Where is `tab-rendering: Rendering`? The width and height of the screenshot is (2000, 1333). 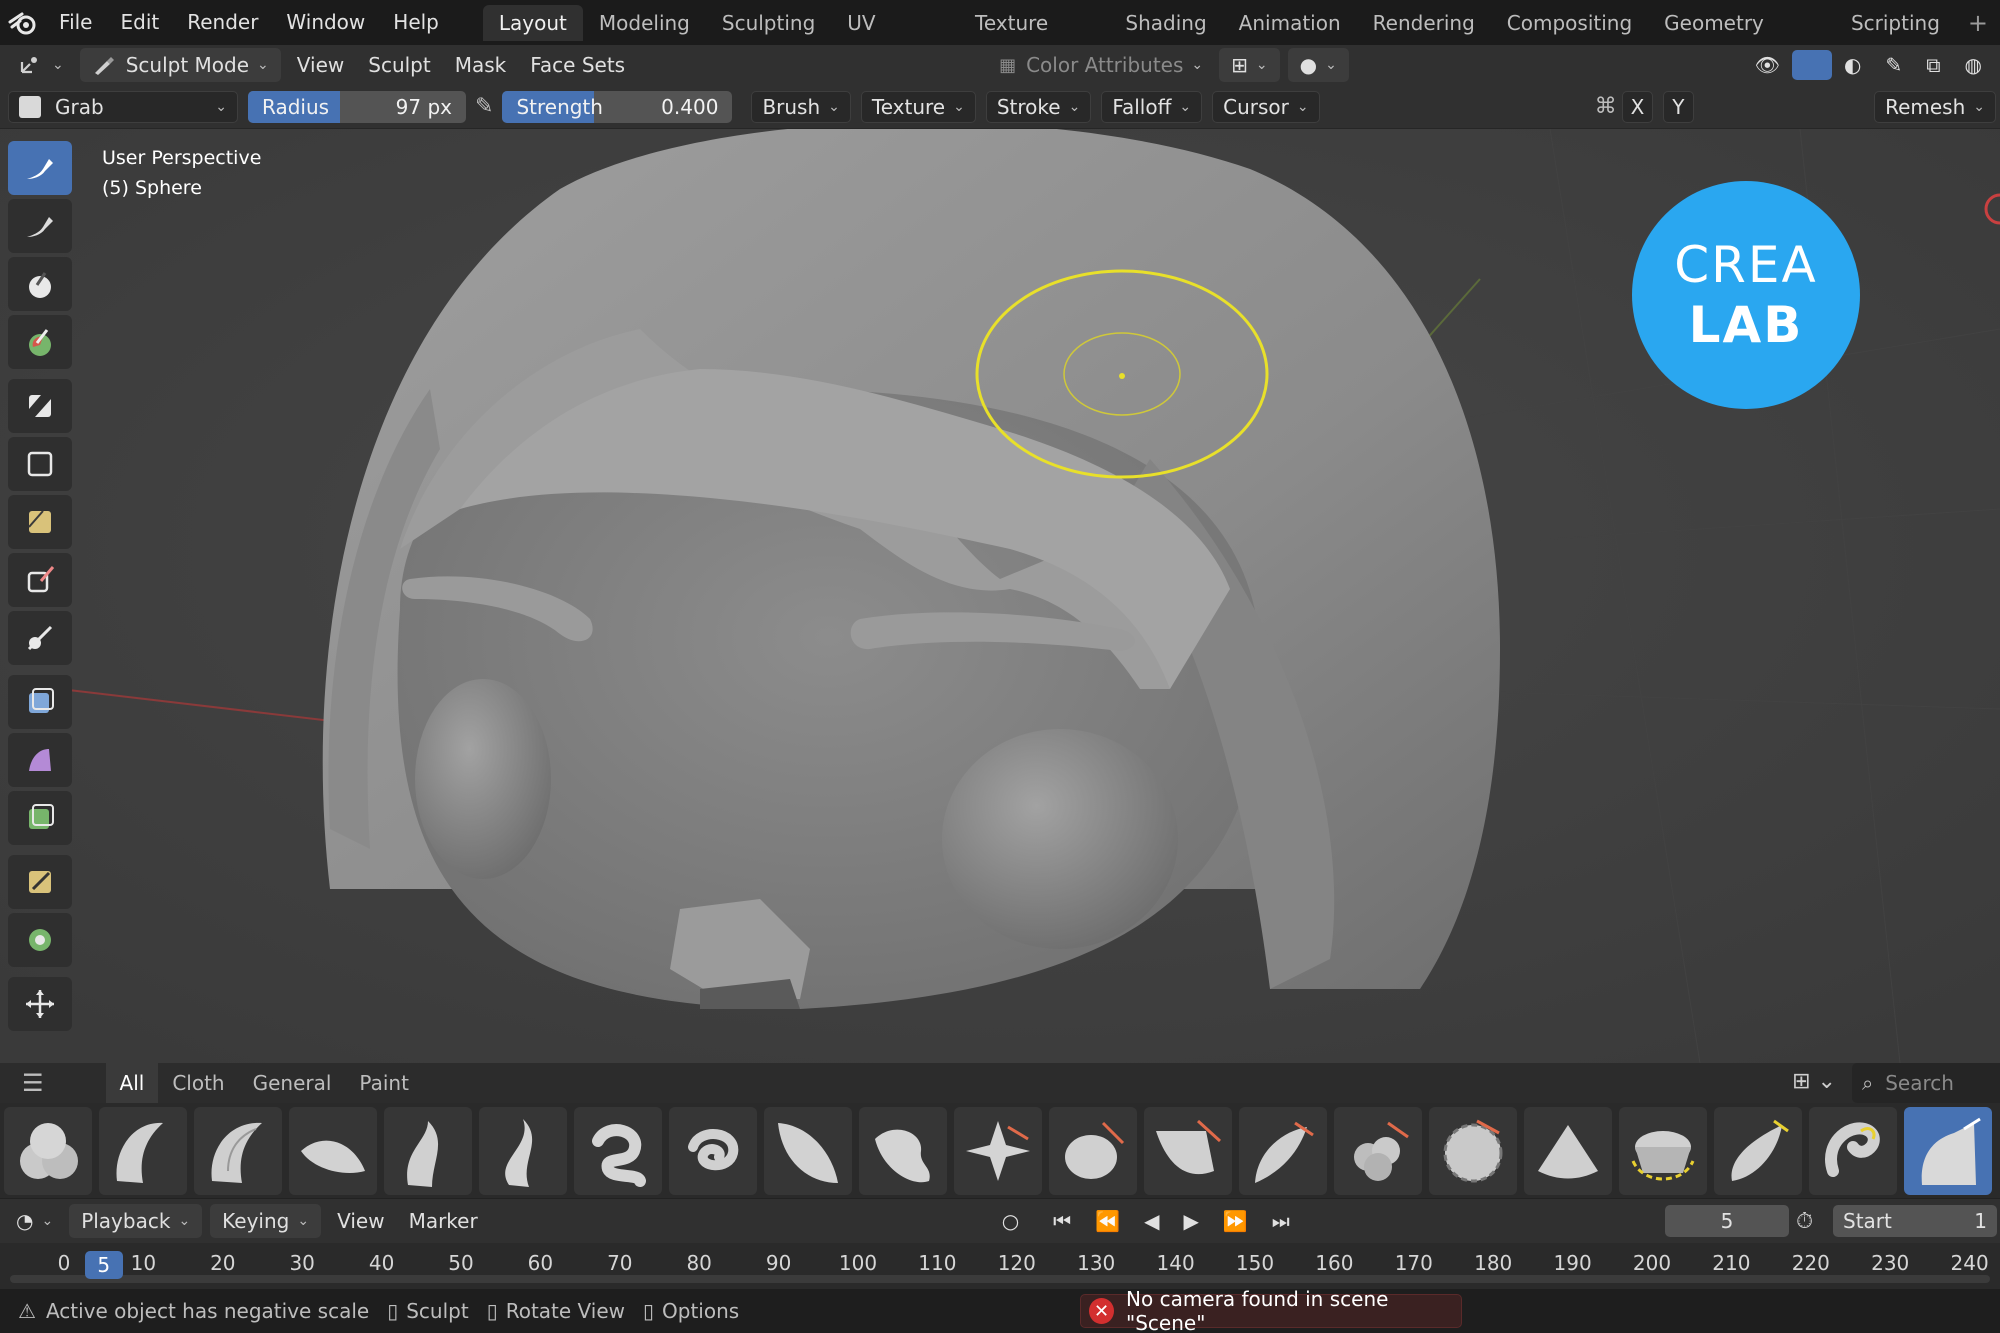 tab-rendering: Rendering is located at coordinates (1424, 23).